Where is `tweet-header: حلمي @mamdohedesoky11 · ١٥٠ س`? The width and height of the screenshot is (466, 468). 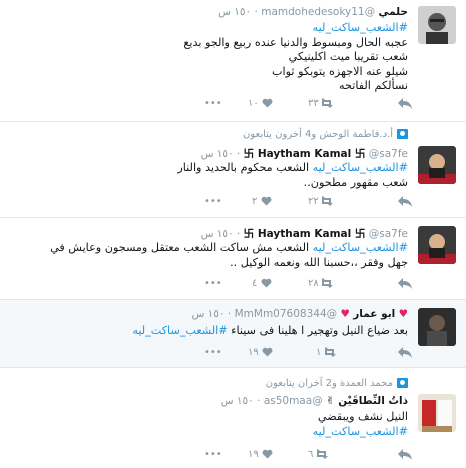 tweet-header: حلمي @mamdohedesoky11 · ١٥٠ س is located at coordinates (313, 12).